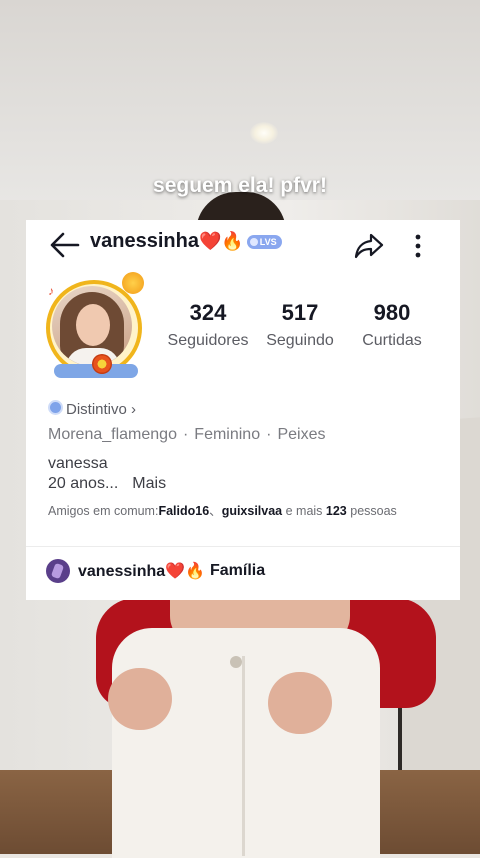  Describe the element at coordinates (300, 340) in the screenshot. I see `following-label: Seguindo` at that location.